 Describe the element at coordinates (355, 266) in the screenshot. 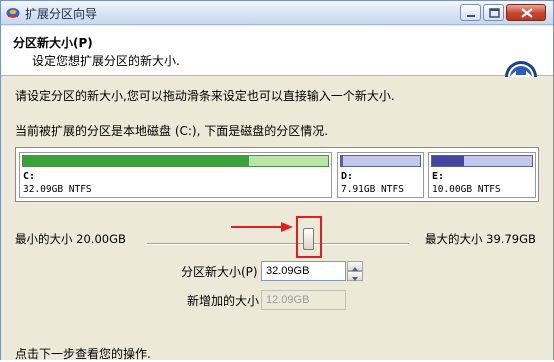

I see `spin-up-button` at that location.